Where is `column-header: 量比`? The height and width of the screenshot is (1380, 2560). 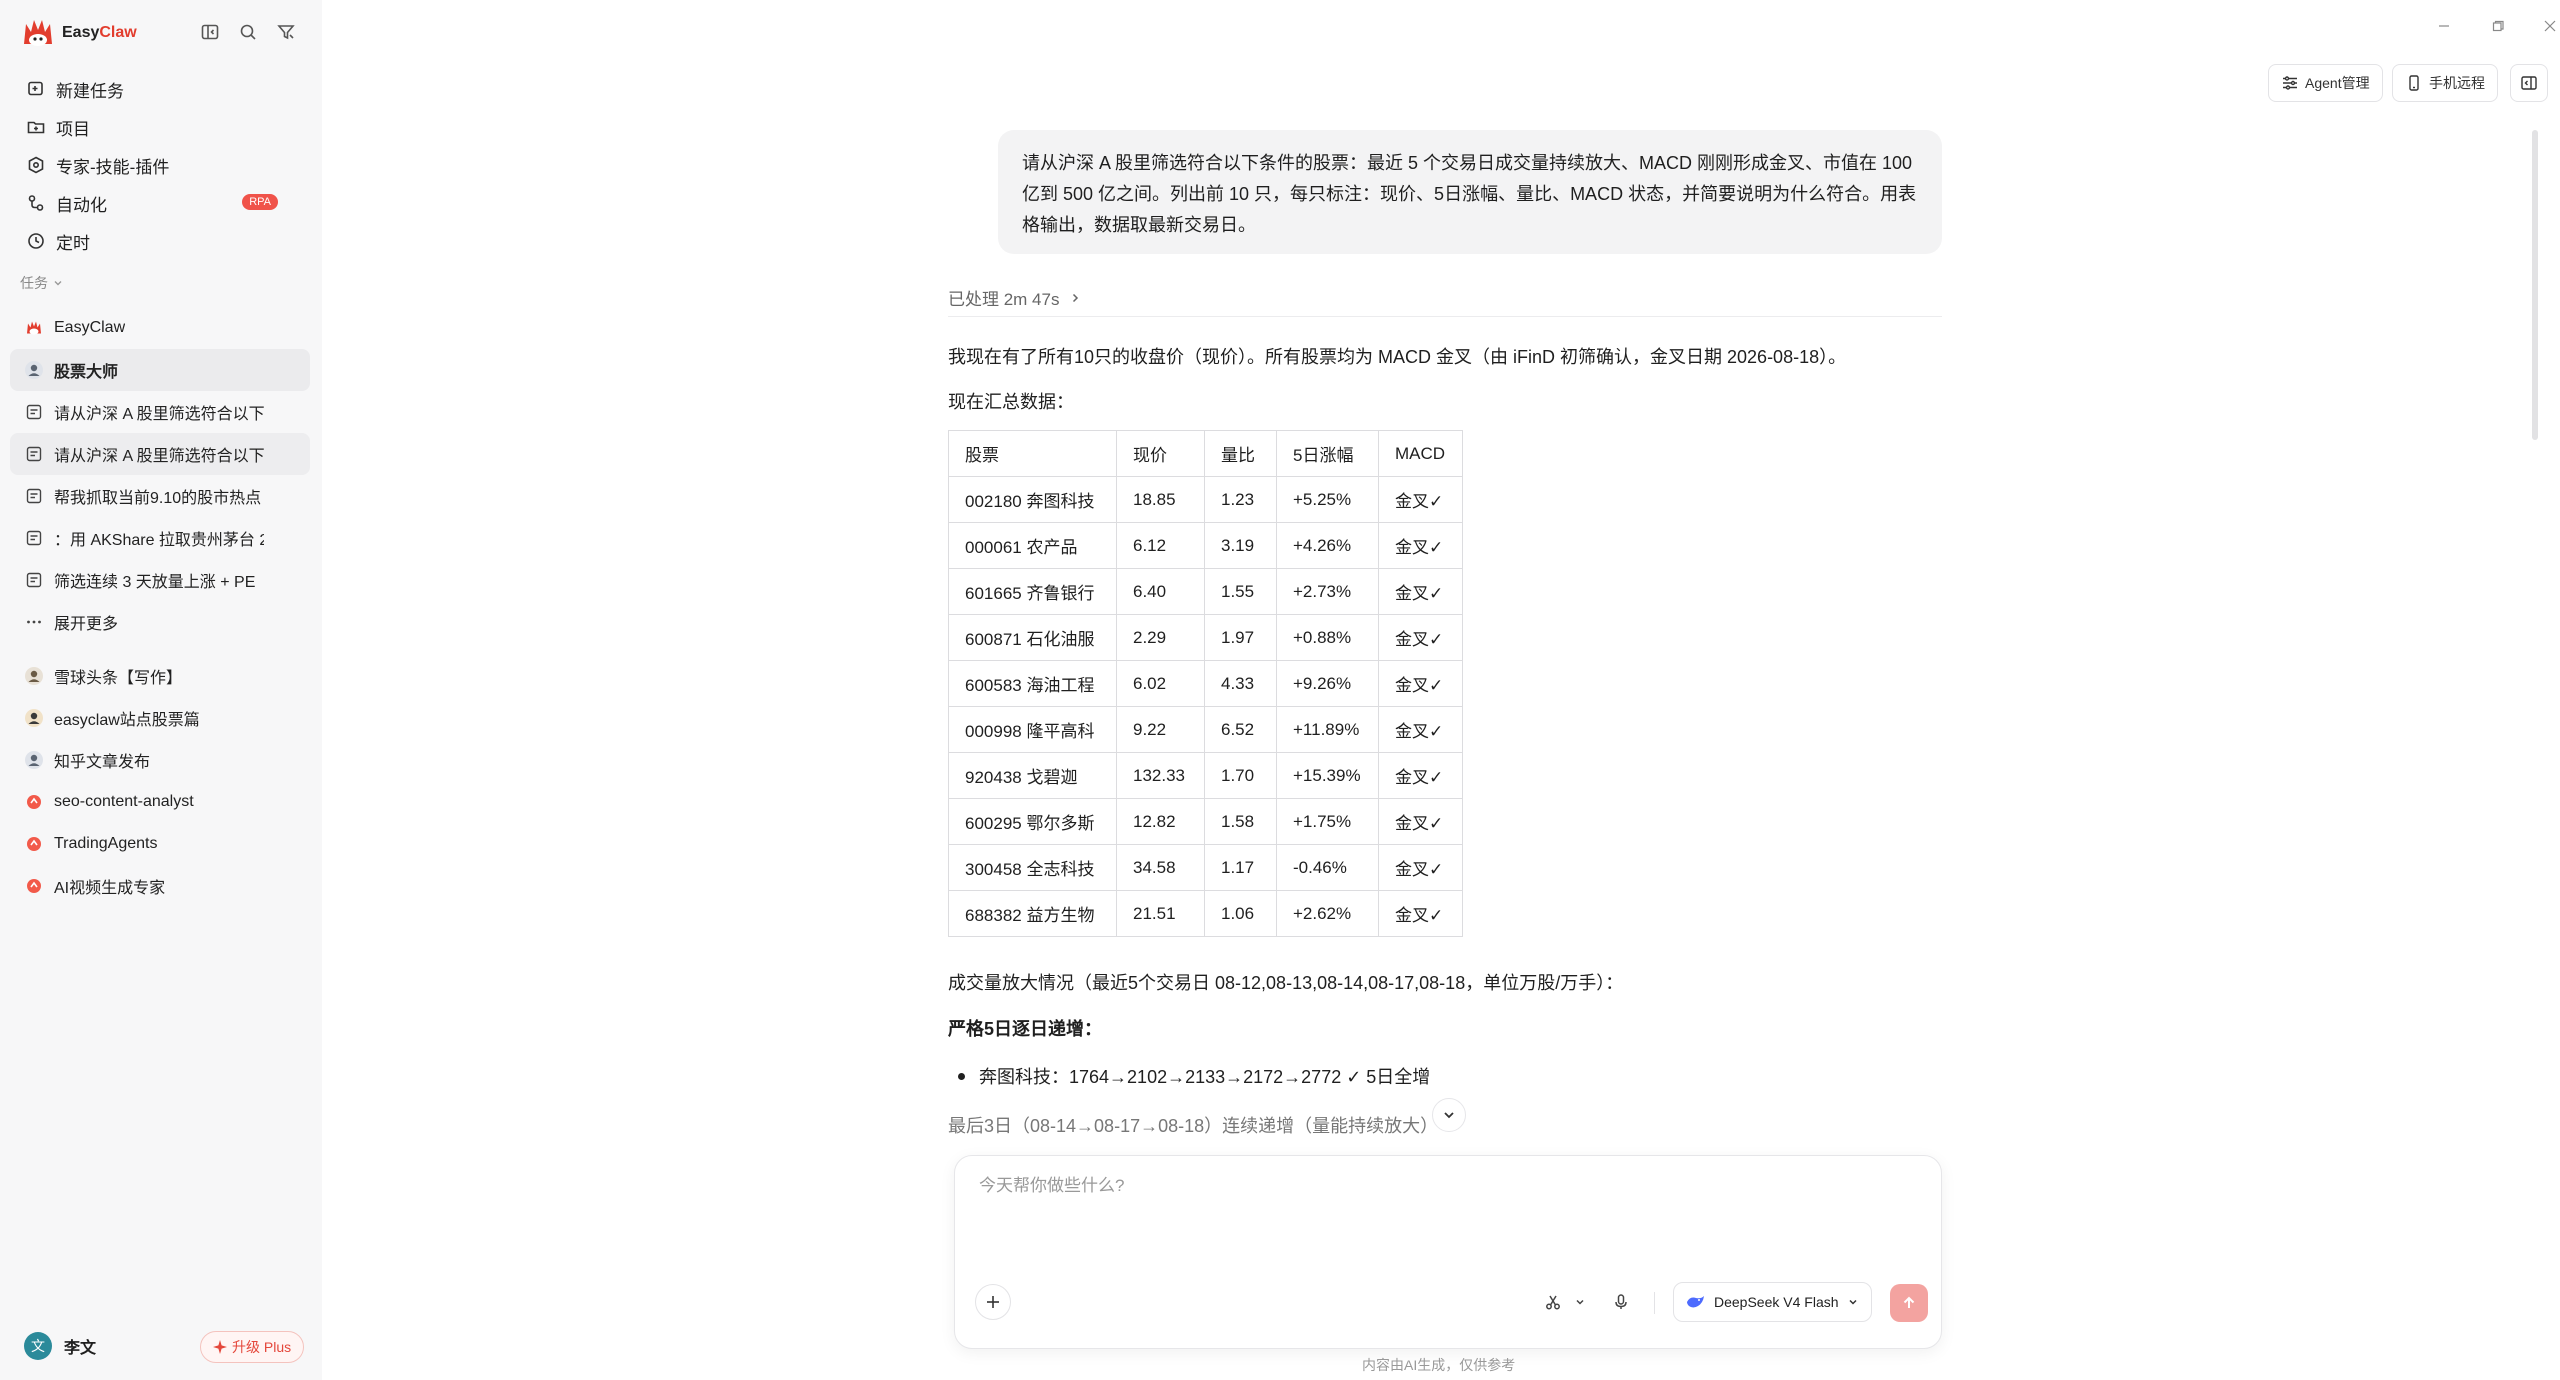
column-header: 量比 is located at coordinates (1240, 453).